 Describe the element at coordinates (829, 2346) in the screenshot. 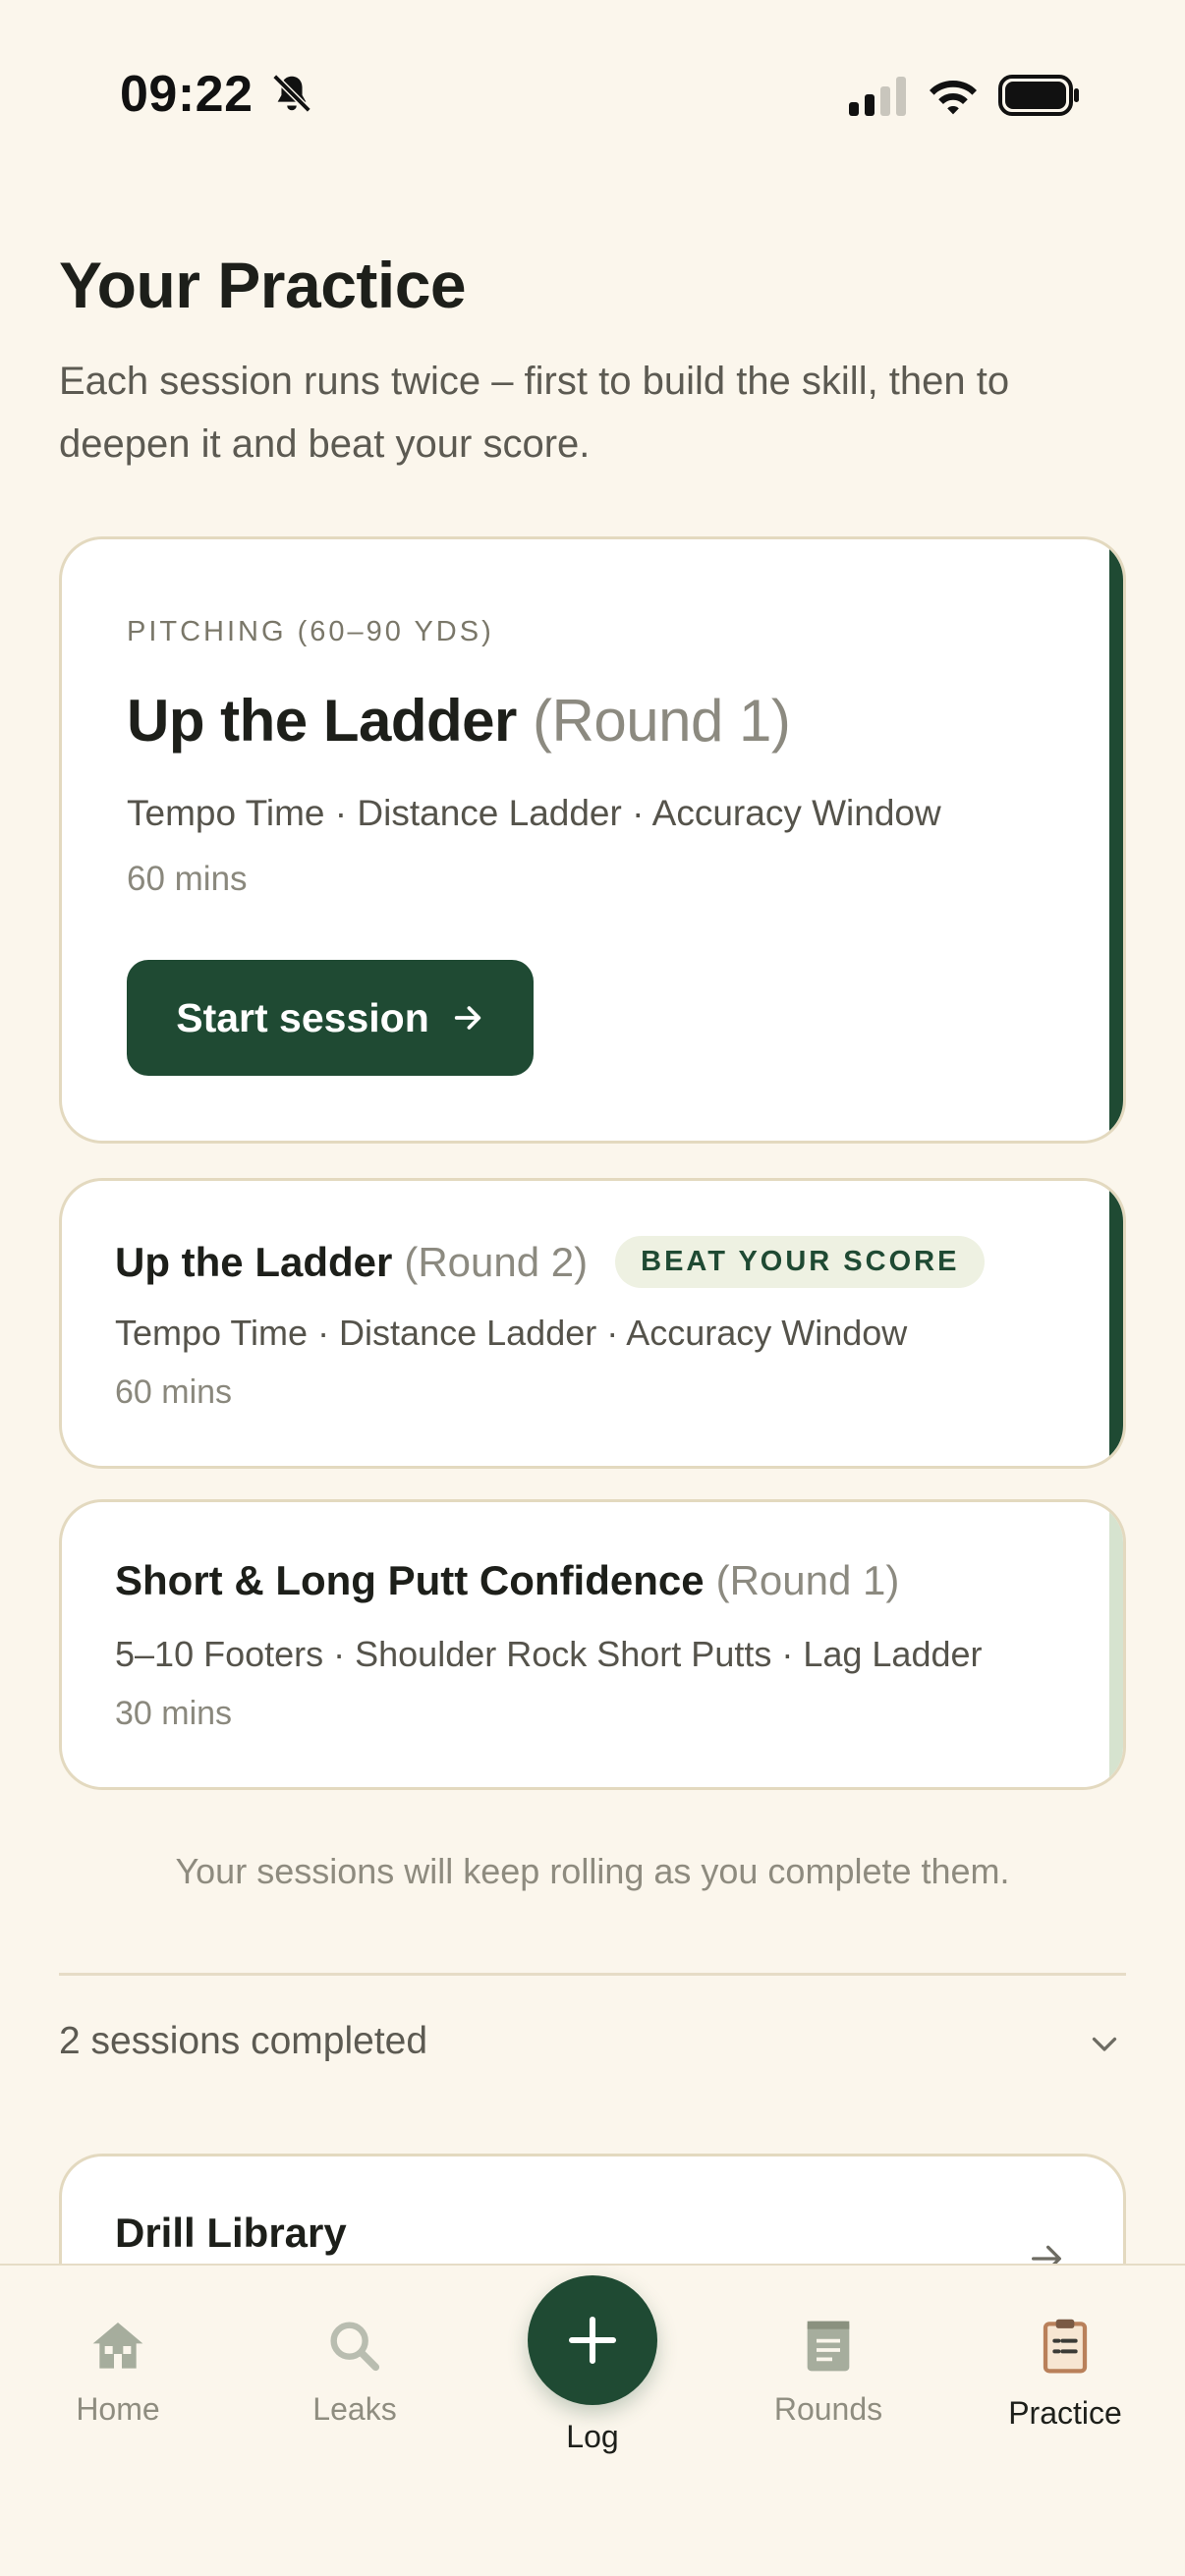

I see `scorecard-icon` at that location.